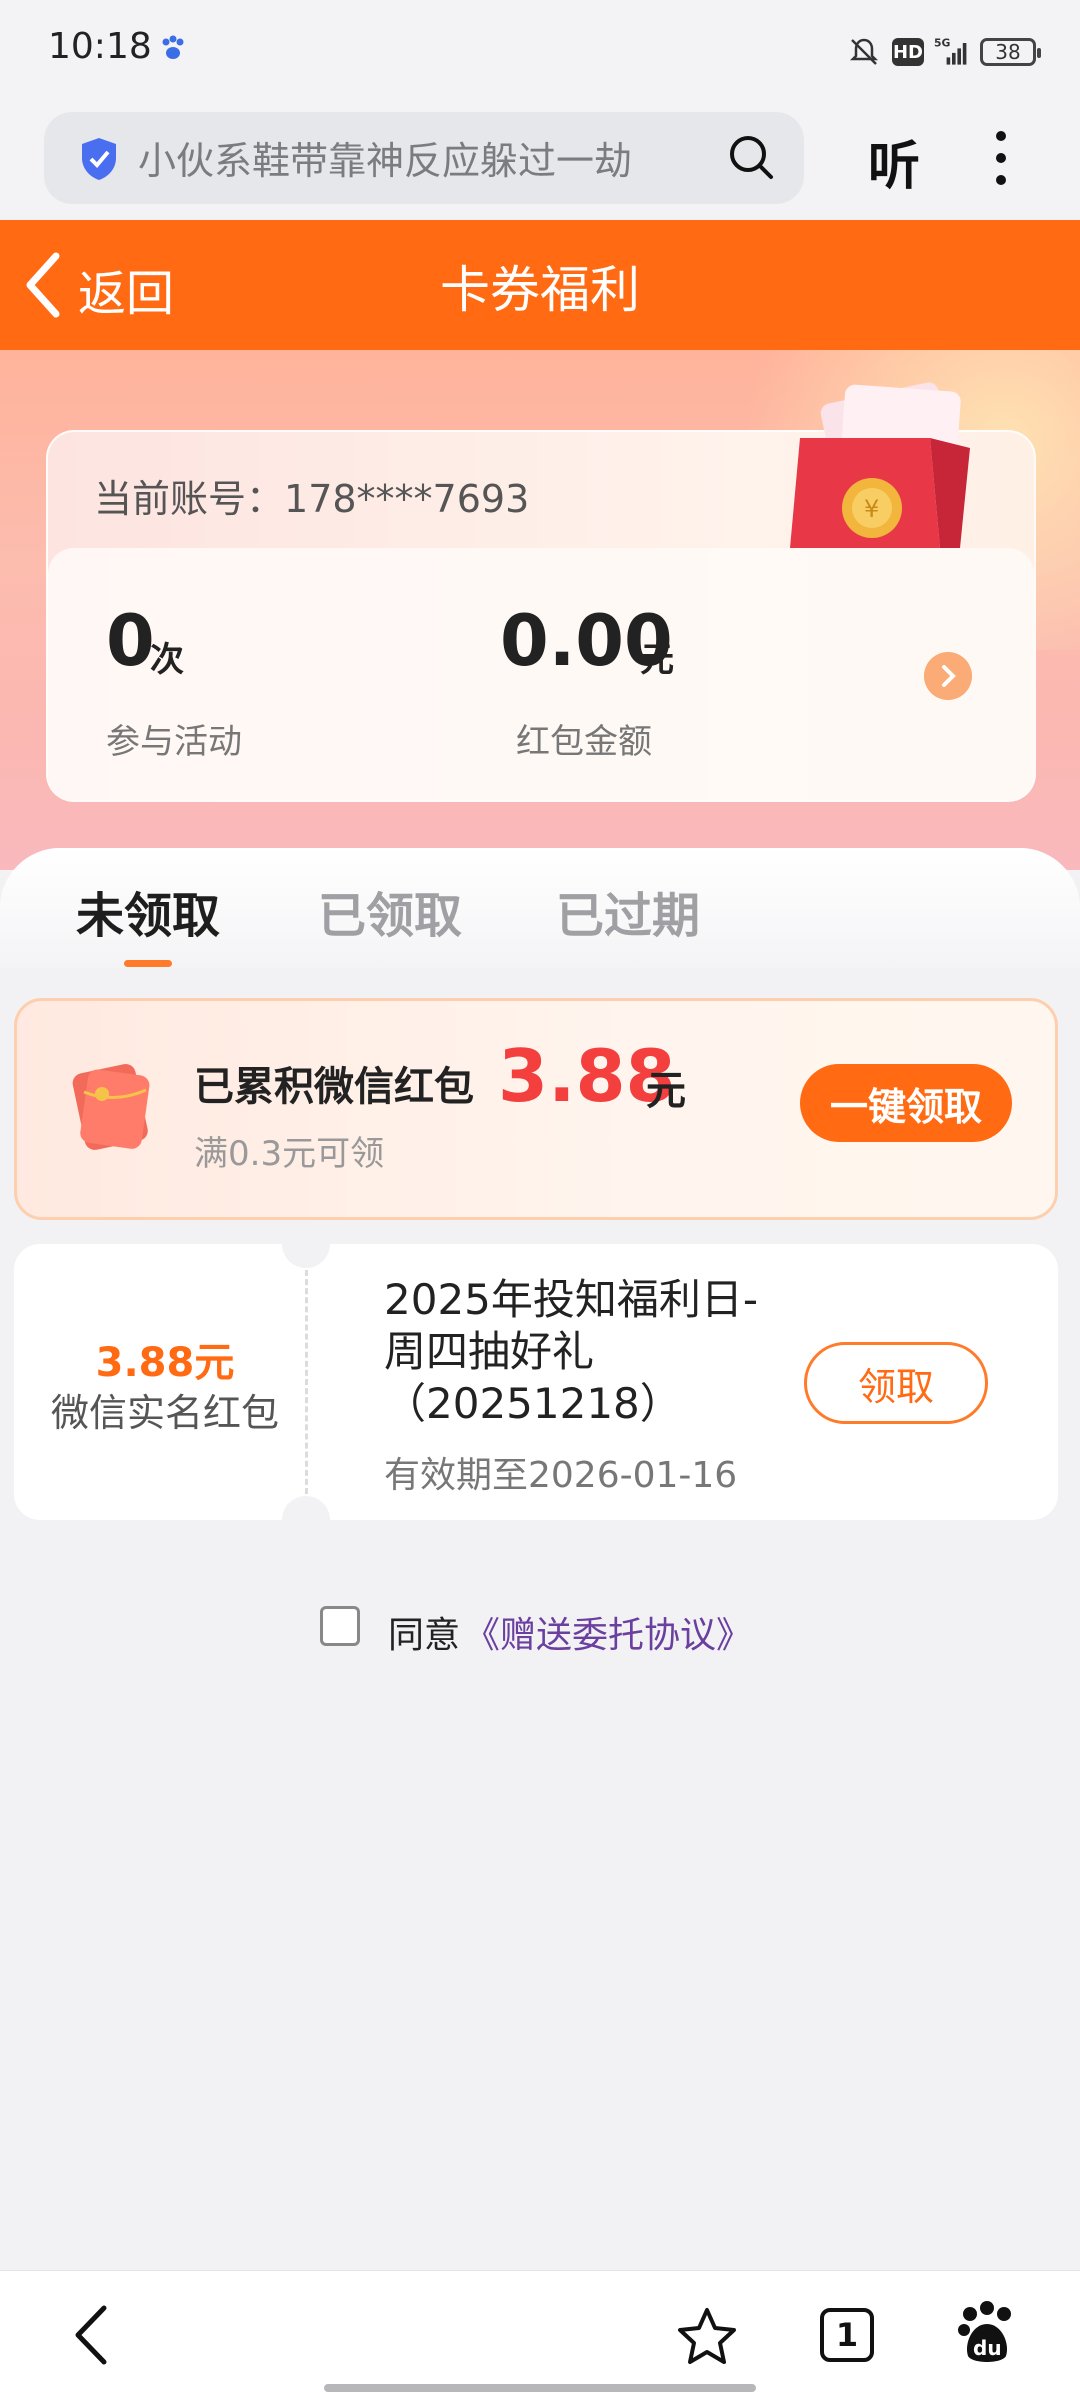  I want to click on mute-icon, so click(864, 51).